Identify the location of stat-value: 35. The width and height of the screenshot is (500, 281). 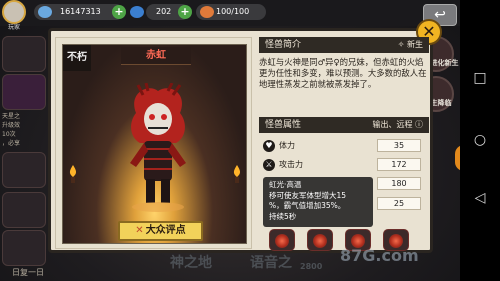
(399, 145).